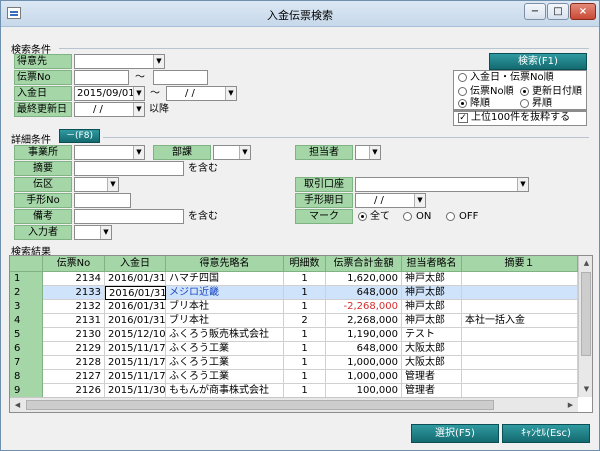 The image size is (600, 451). I want to click on remarks-input, so click(129, 216).